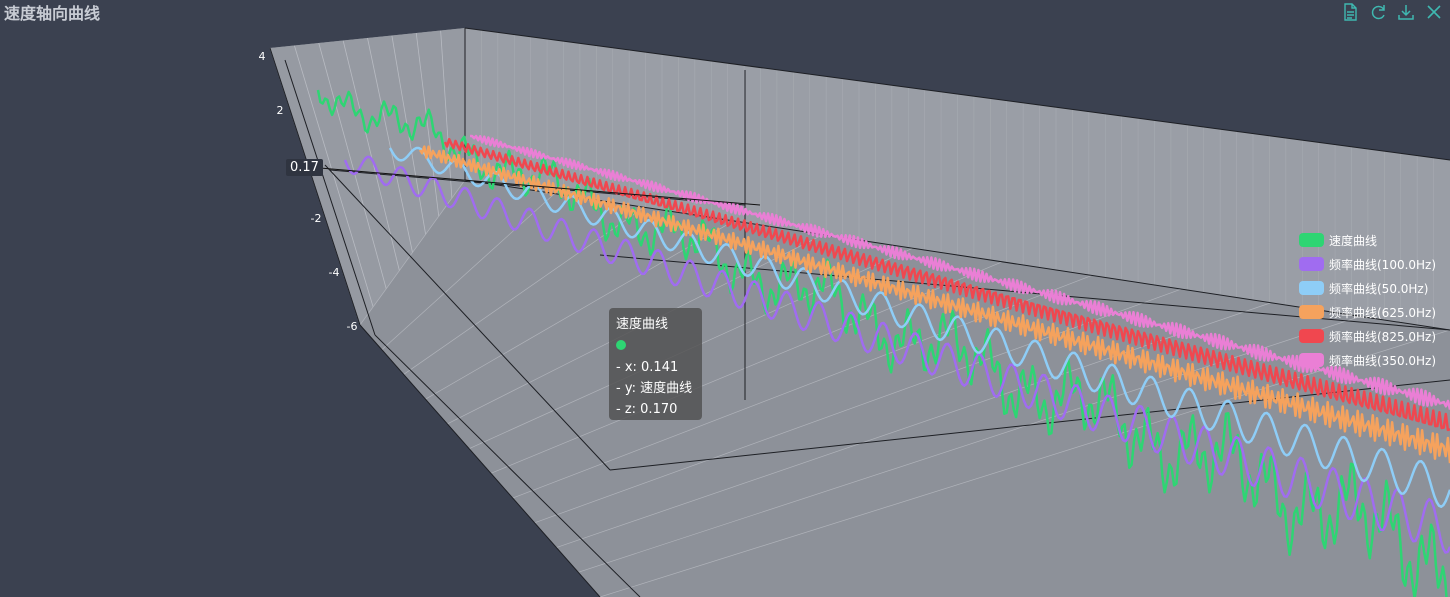 The width and height of the screenshot is (1450, 597). Describe the element at coordinates (352, 326) in the screenshot. I see `z-tick-label: -6` at that location.